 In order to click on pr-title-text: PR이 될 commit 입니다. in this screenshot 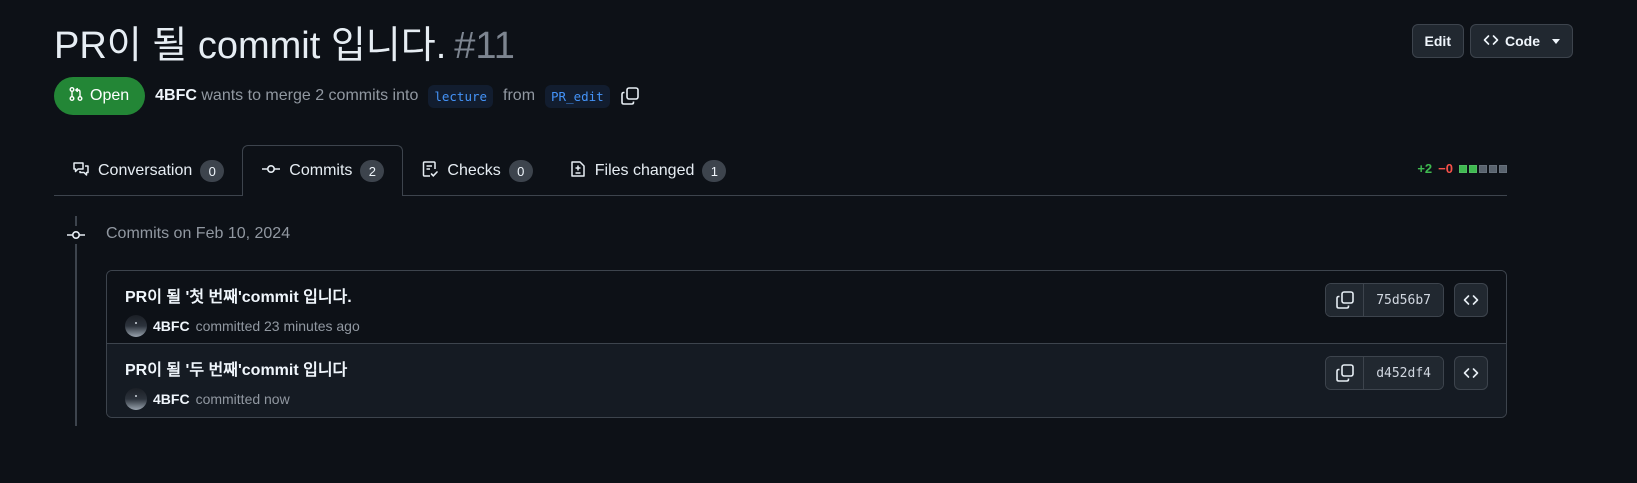, I will do `click(250, 46)`.